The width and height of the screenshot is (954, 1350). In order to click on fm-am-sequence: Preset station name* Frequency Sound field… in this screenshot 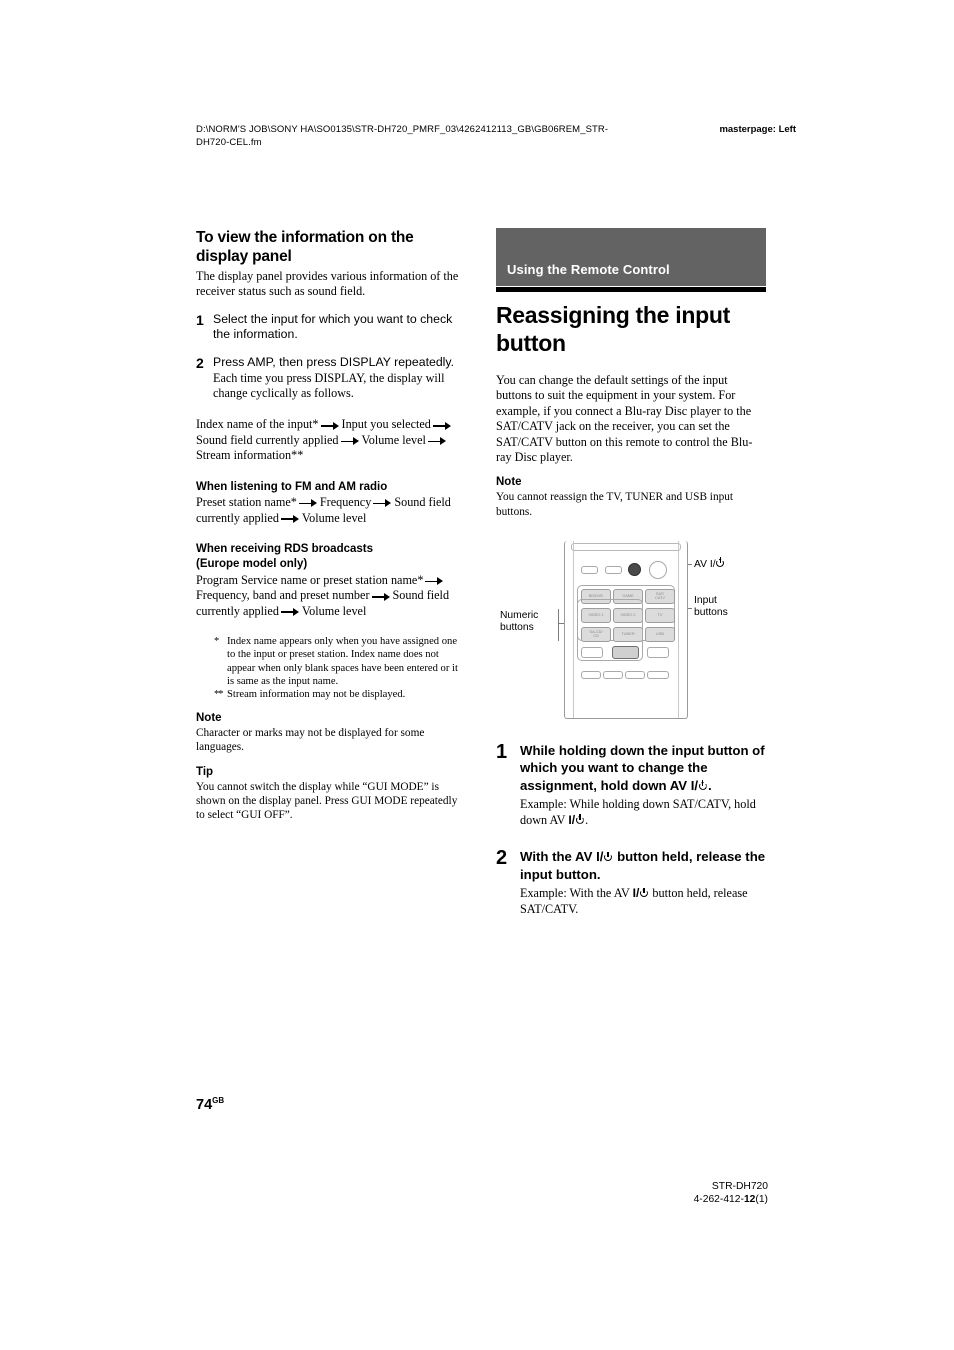, I will do `click(331, 510)`.